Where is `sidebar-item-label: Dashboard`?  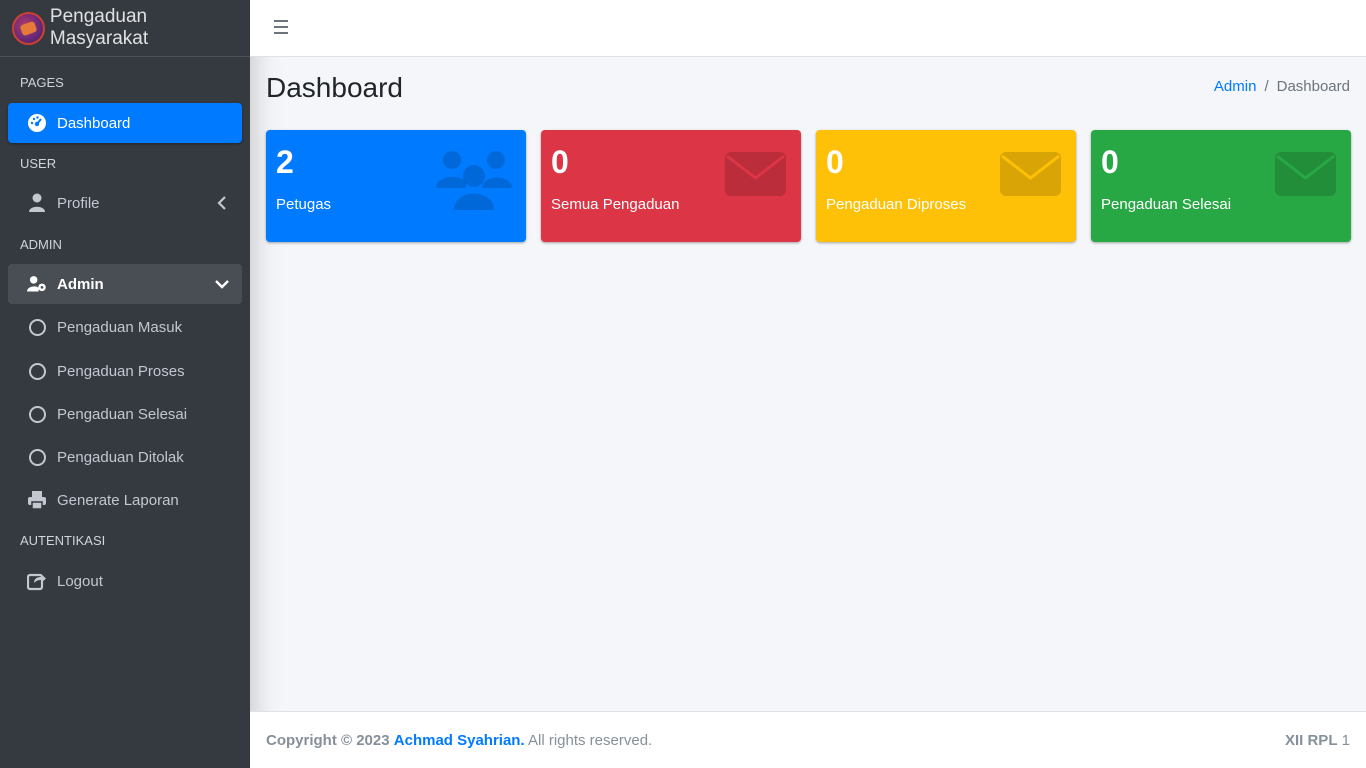
sidebar-item-label: Dashboard is located at coordinates (94, 123).